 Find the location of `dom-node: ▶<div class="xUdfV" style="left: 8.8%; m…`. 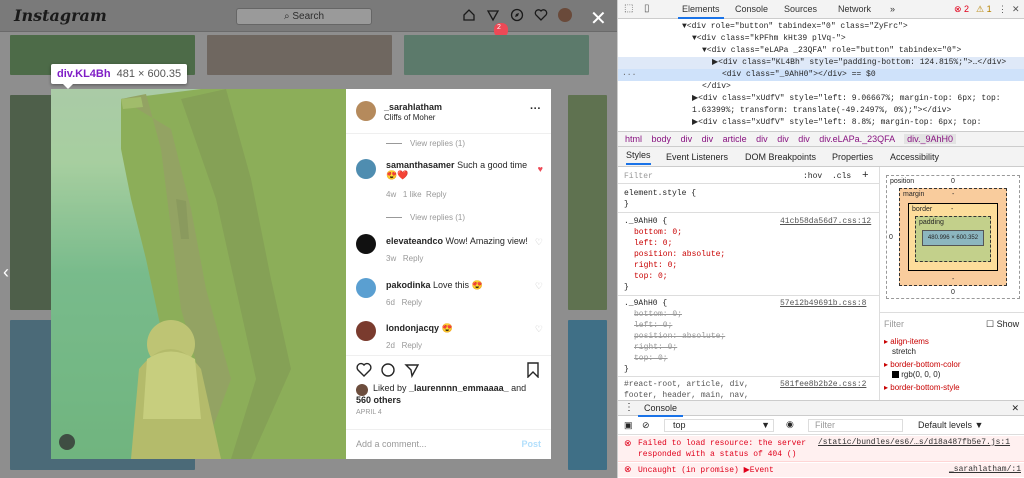

dom-node: ▶<div class="xUdfV" style="left: 8.8%; m… is located at coordinates (821, 123).